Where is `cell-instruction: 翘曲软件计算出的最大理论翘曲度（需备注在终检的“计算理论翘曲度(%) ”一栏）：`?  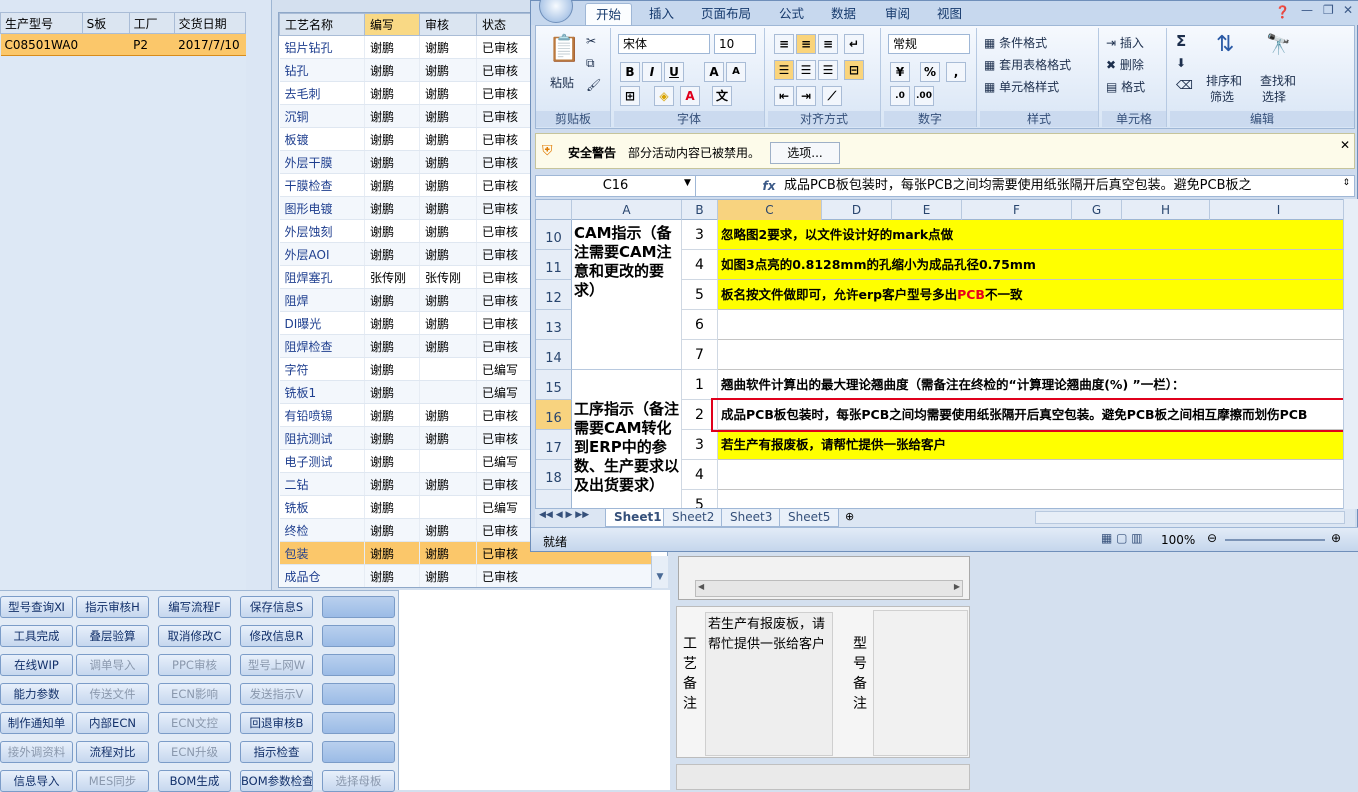 cell-instruction: 翘曲软件计算出的最大理论翘曲度（需备注在终检的“计算理论翘曲度(%) ”一栏）： is located at coordinates (1032, 385).